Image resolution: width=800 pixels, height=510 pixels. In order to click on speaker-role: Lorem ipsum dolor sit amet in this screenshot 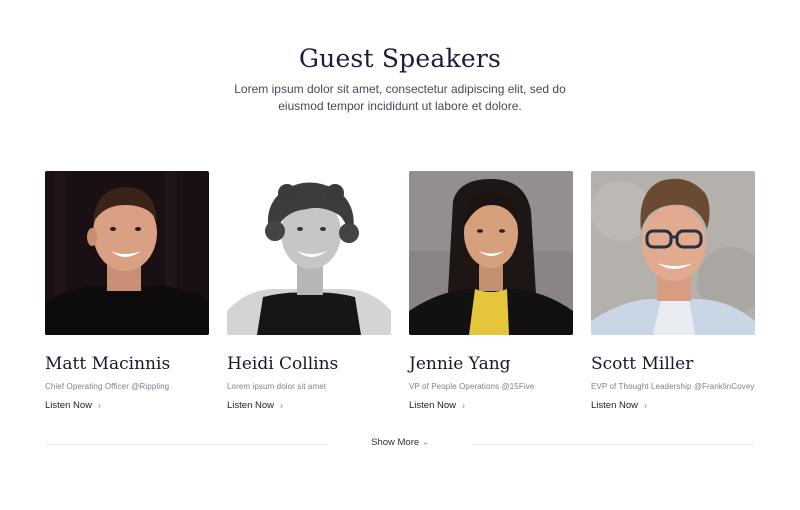, I will do `click(277, 386)`.